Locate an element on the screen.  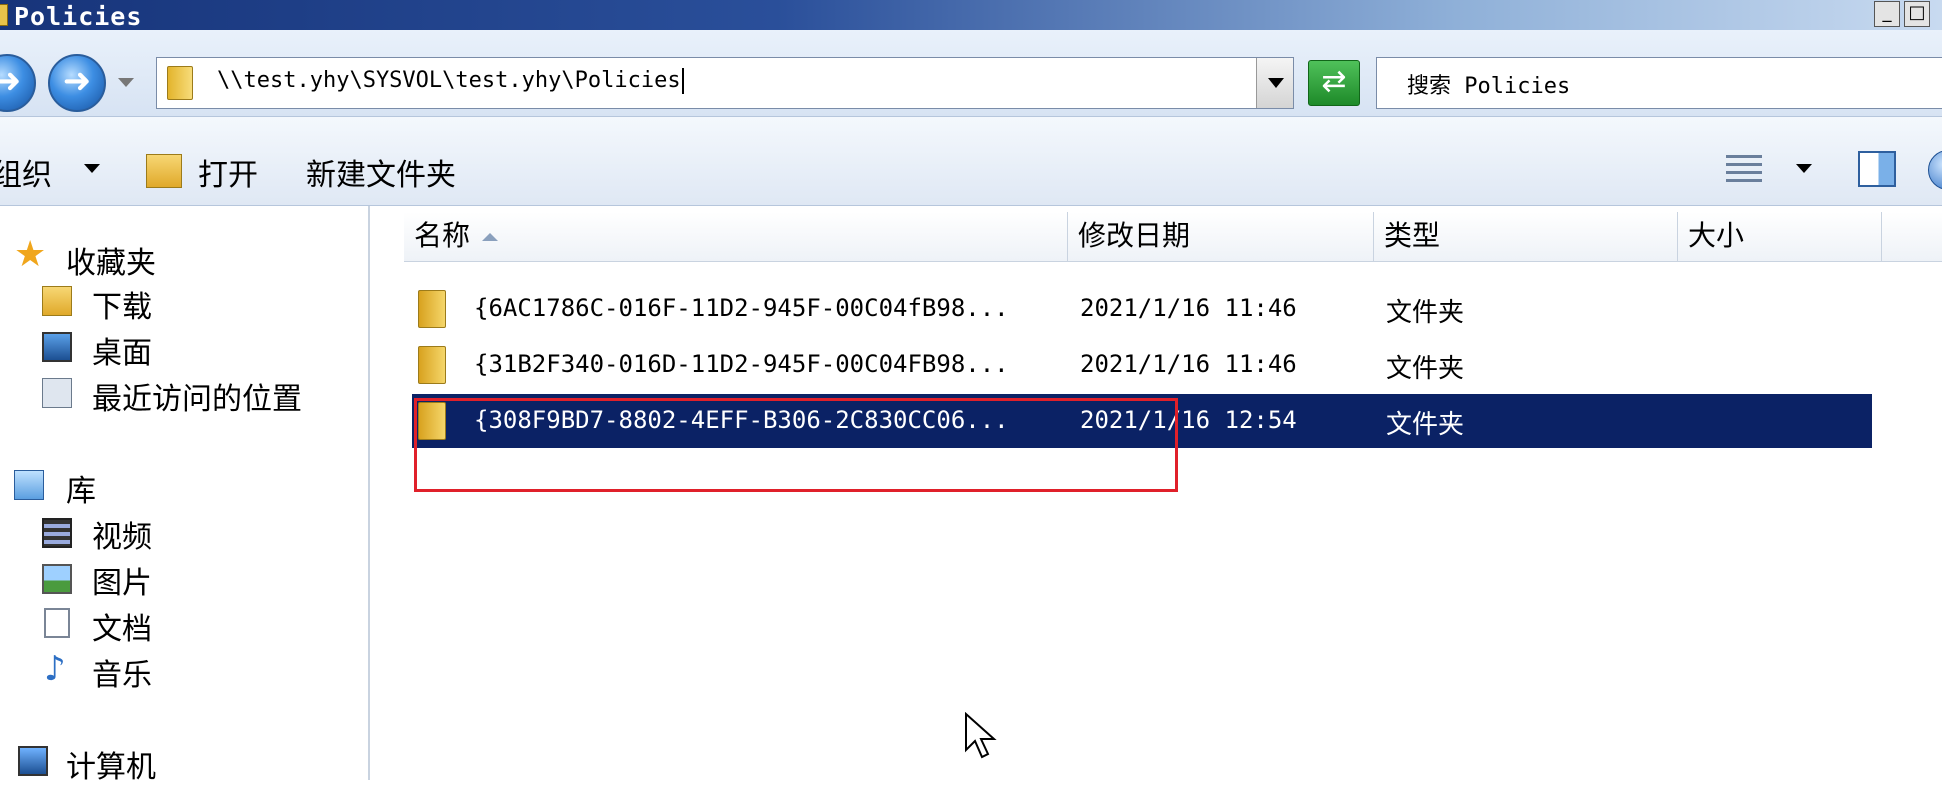
sort-ascending-icon is located at coordinates (490, 237).